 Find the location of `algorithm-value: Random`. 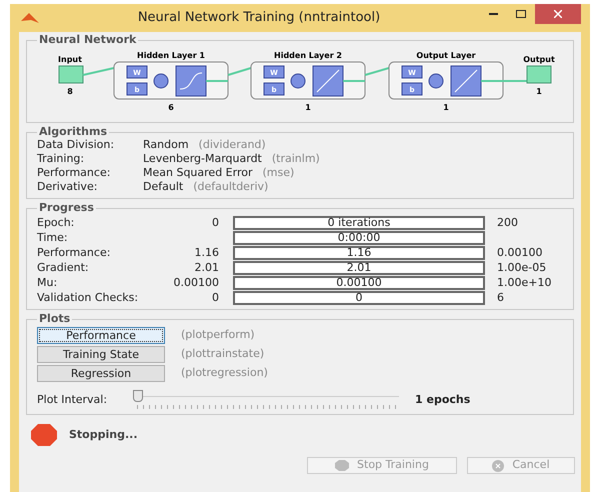

algorithm-value: Random is located at coordinates (166, 145).